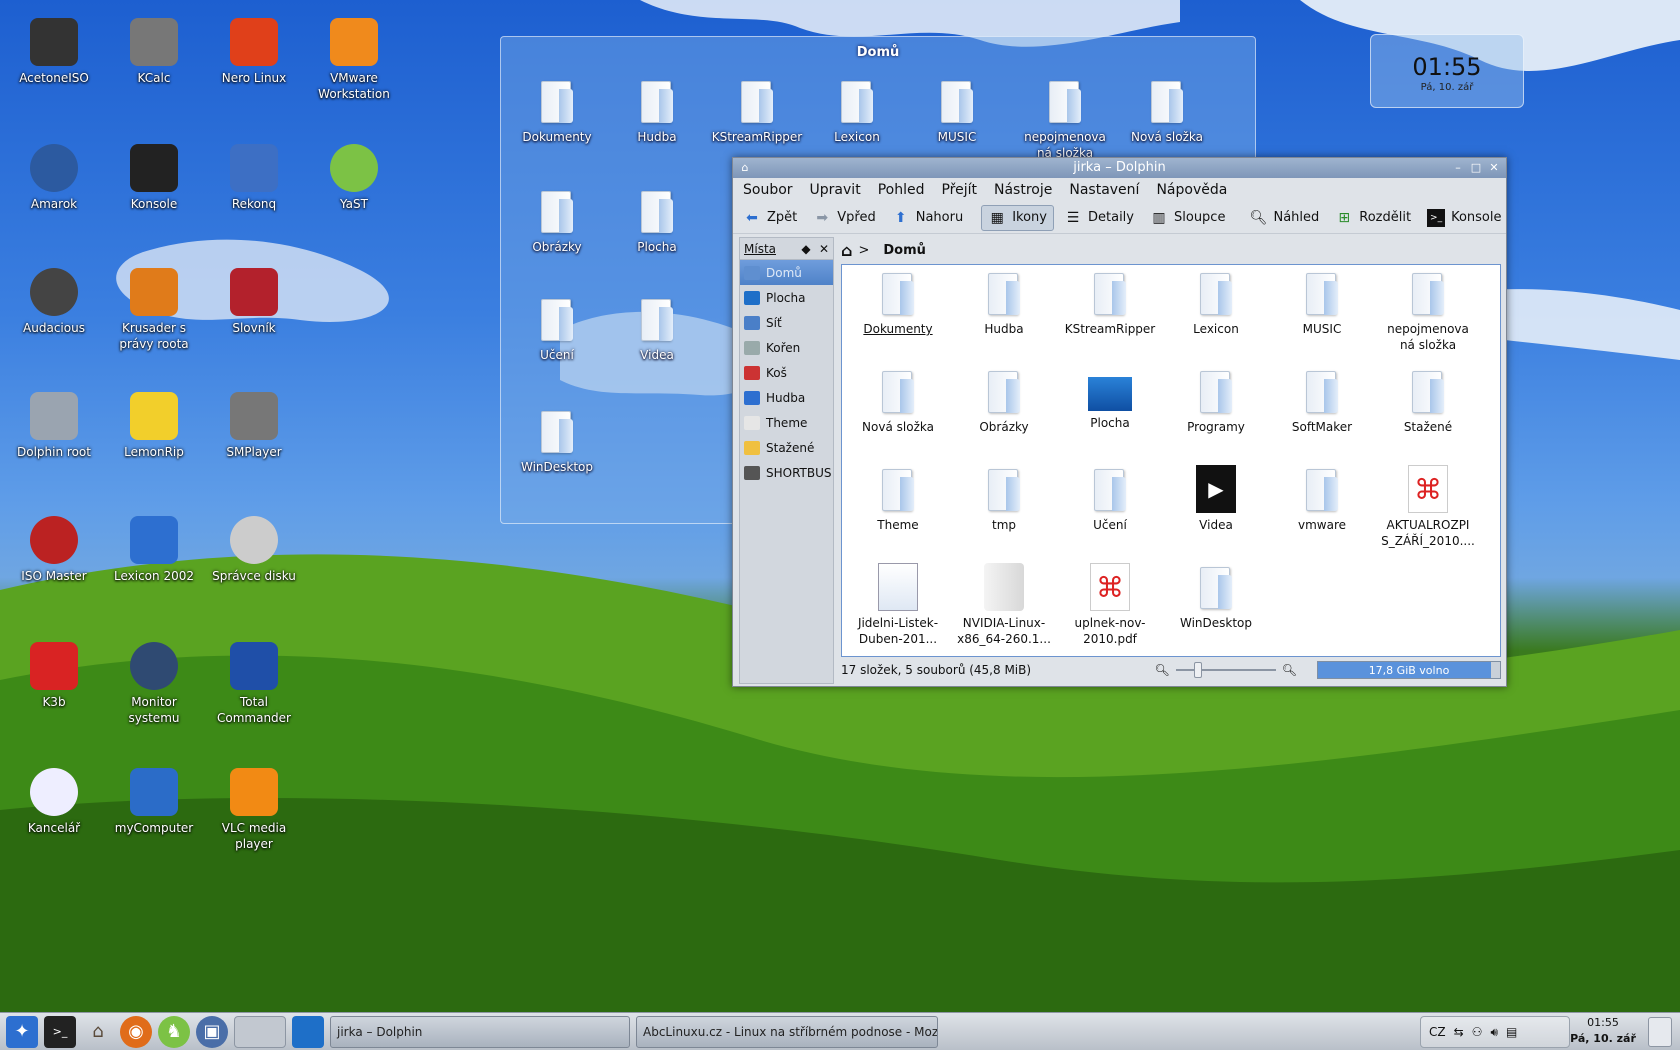 The width and height of the screenshot is (1680, 1050). Describe the element at coordinates (1110, 499) in the screenshot. I see `file-item: Učení` at that location.